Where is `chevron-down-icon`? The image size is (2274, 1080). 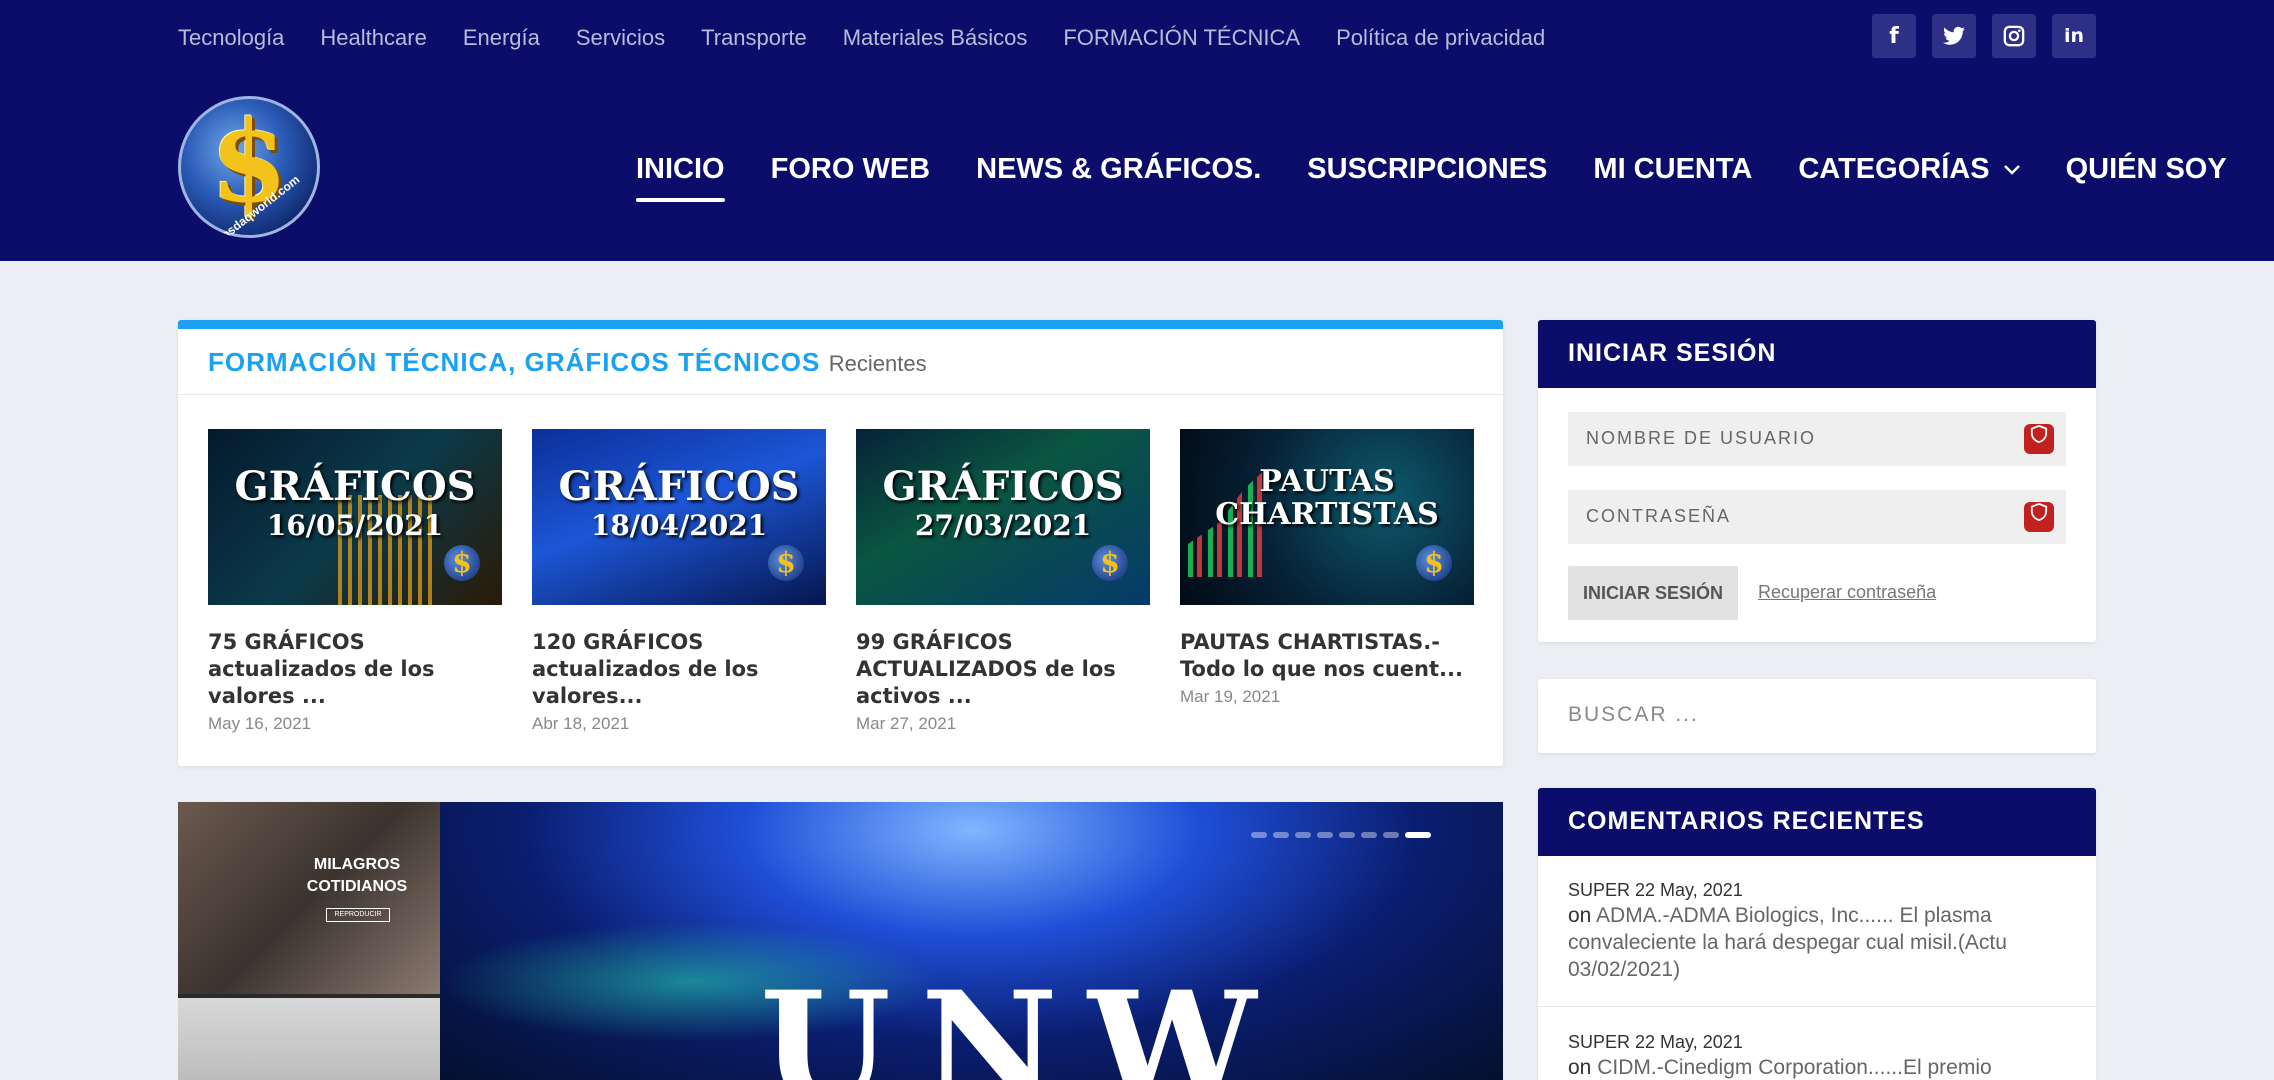 chevron-down-icon is located at coordinates (2011, 169).